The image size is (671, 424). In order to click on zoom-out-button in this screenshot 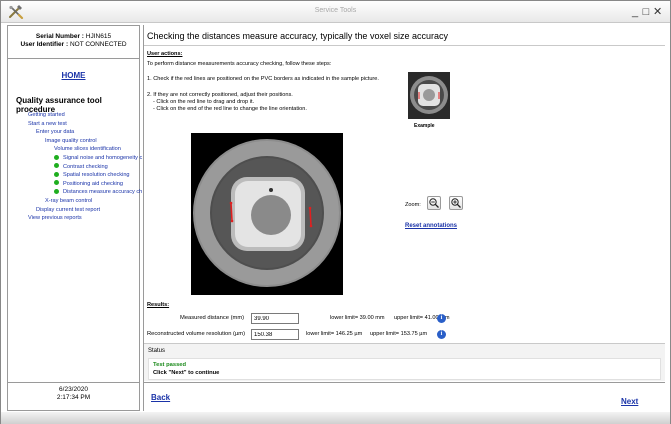, I will do `click(434, 203)`.